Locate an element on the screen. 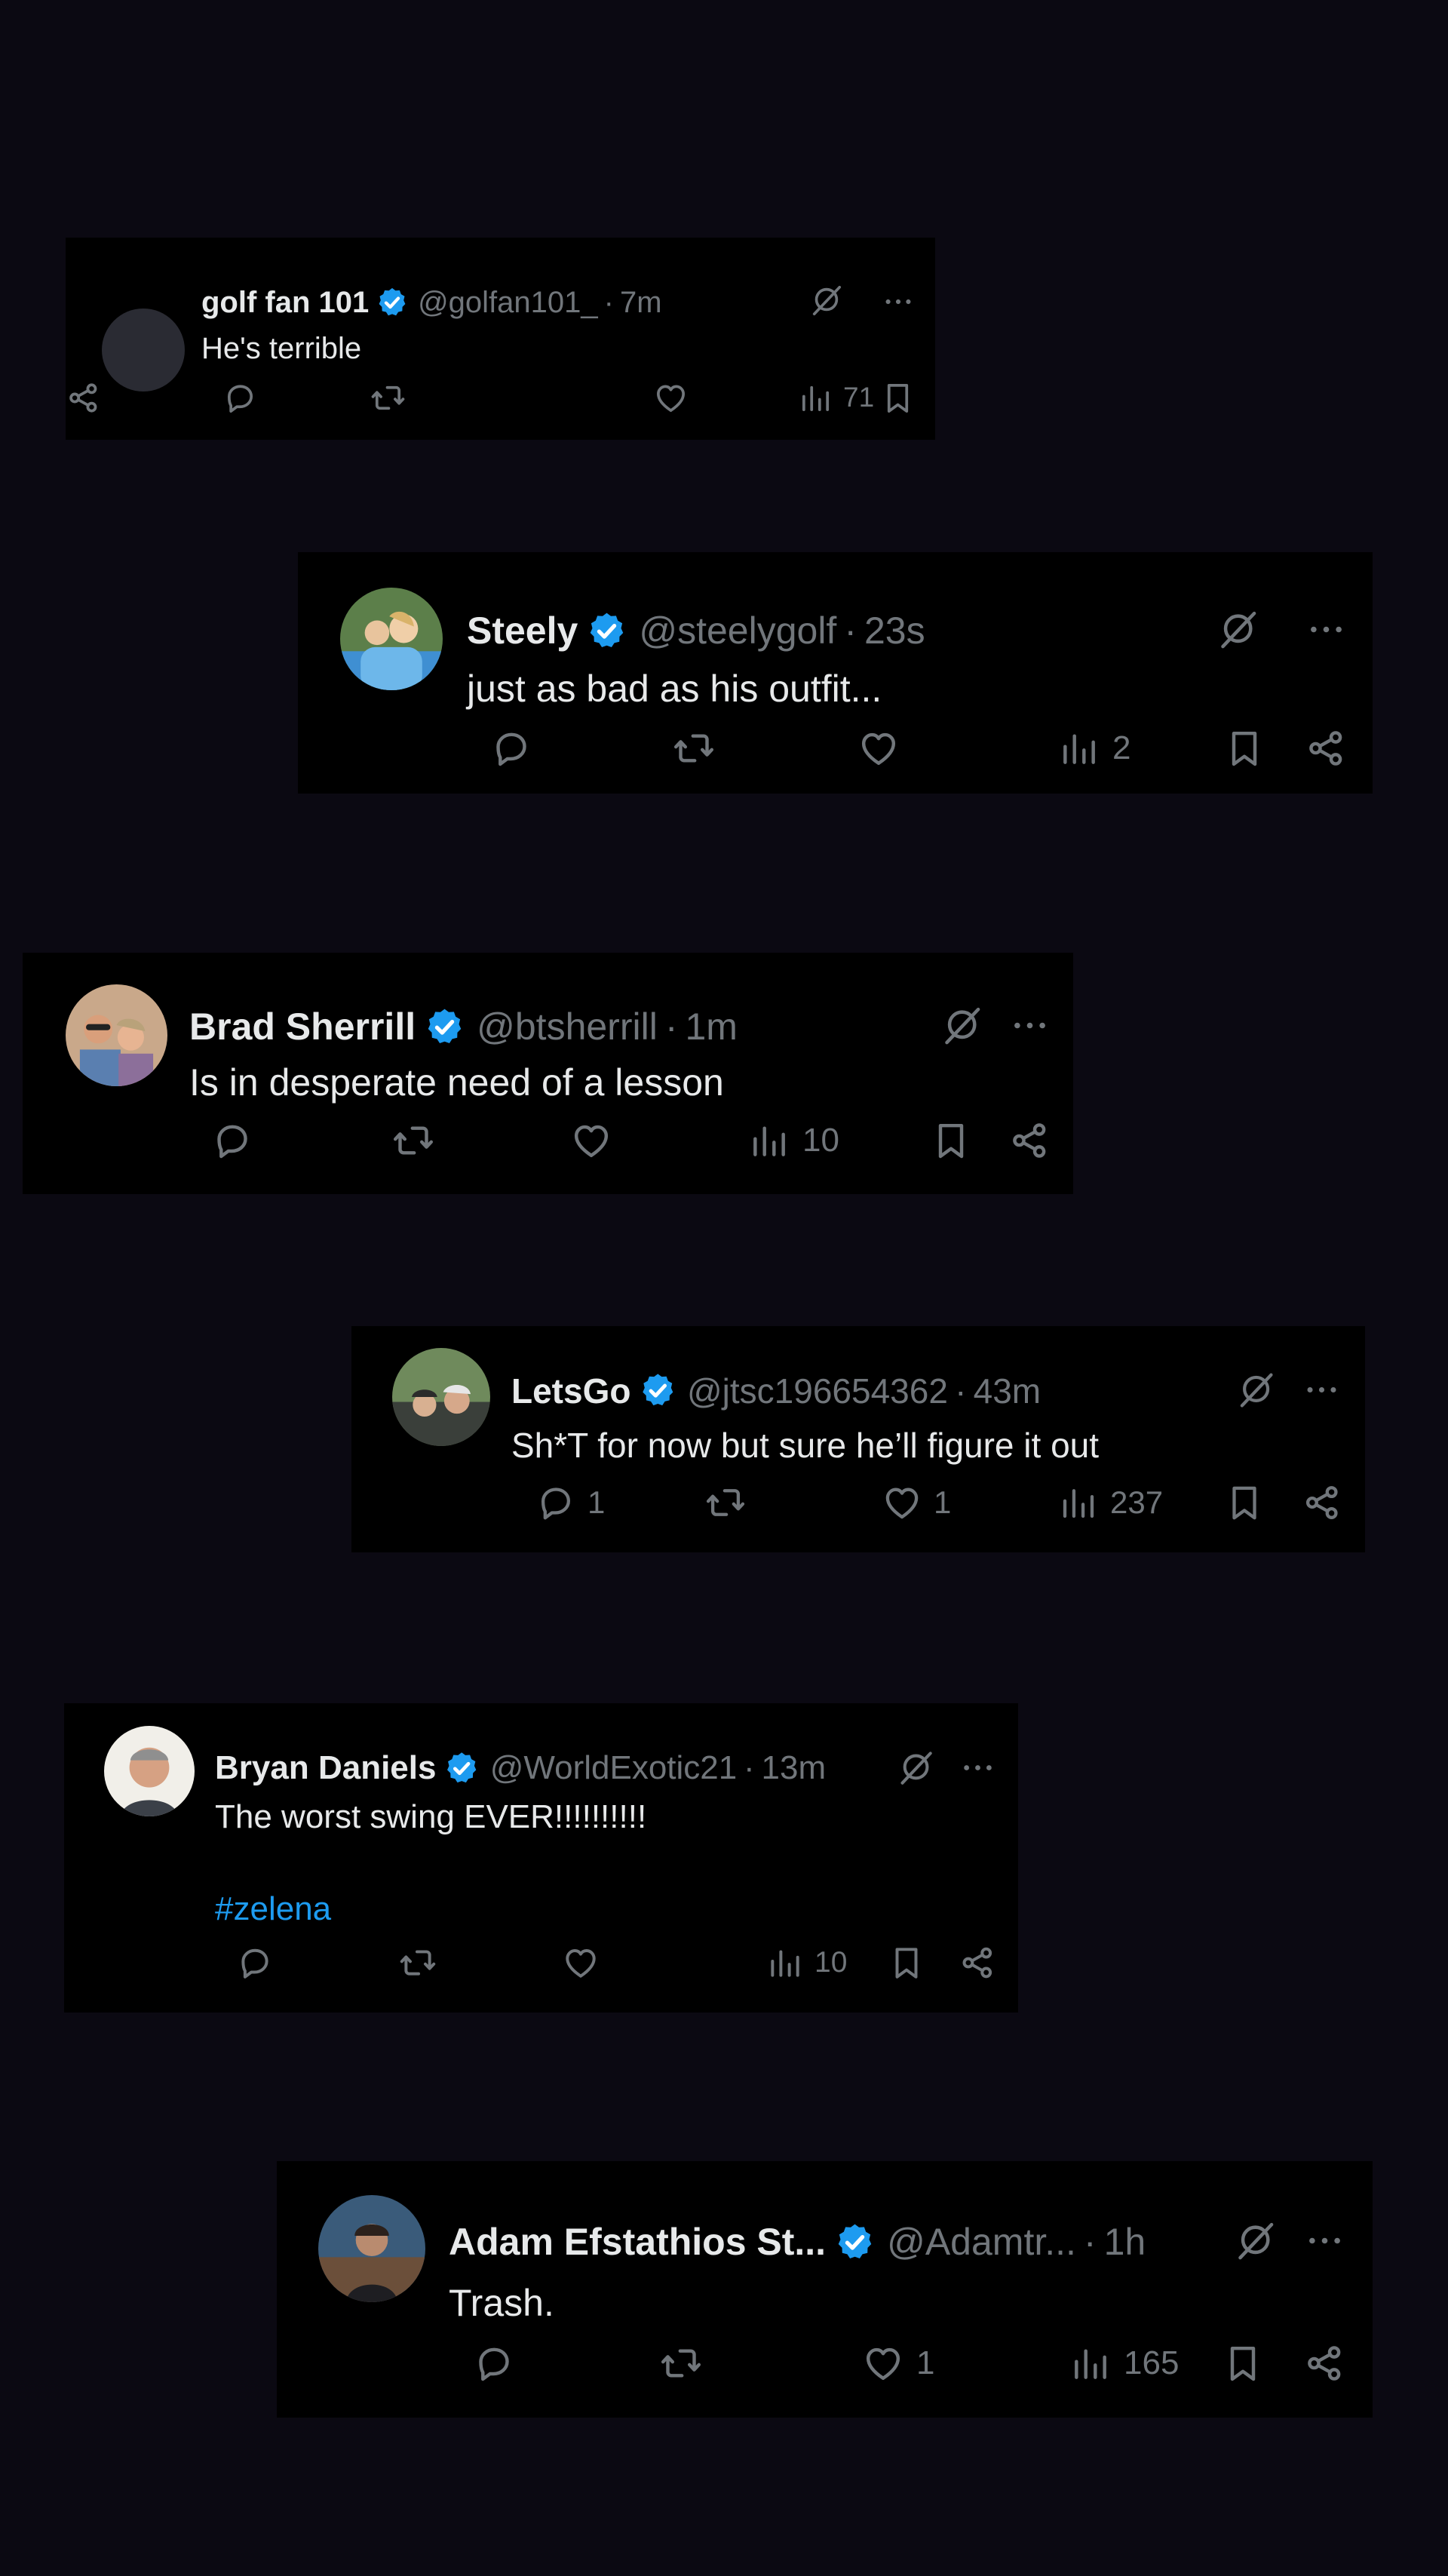 The image size is (1448, 2576). display-name: Brad Sherrill is located at coordinates (302, 1027).